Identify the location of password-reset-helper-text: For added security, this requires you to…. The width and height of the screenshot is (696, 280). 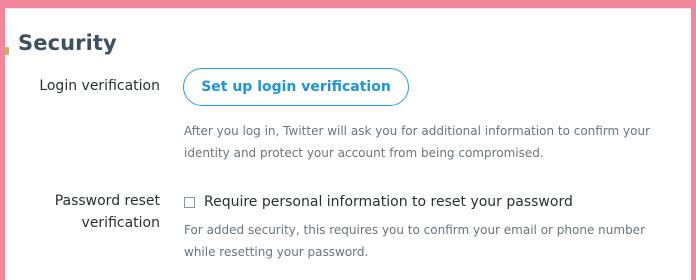
(414, 241).